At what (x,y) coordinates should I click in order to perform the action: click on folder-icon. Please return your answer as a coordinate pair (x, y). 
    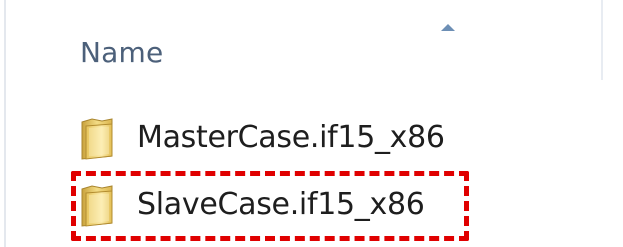
    Looking at the image, I should click on (97, 139).